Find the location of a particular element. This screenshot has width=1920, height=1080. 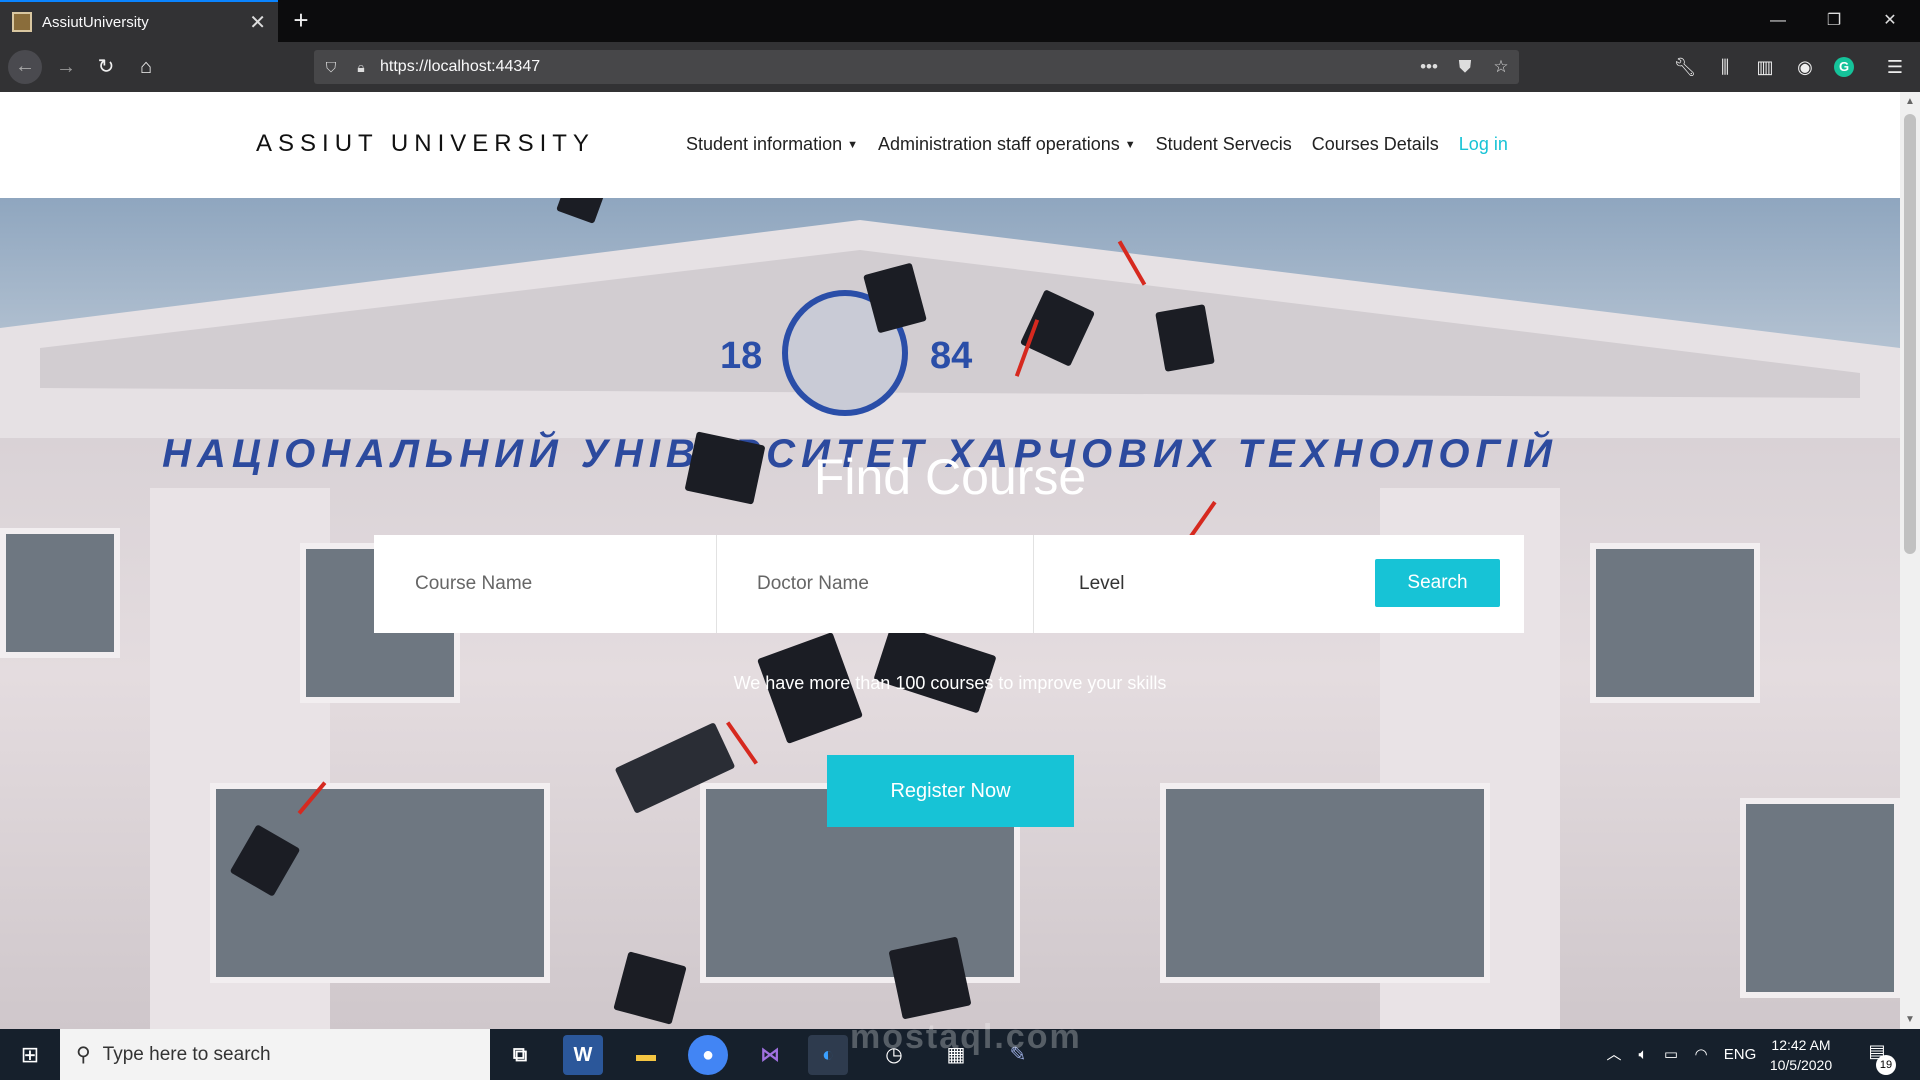

hamburger-menu-icon: ☰ is located at coordinates (1895, 67).